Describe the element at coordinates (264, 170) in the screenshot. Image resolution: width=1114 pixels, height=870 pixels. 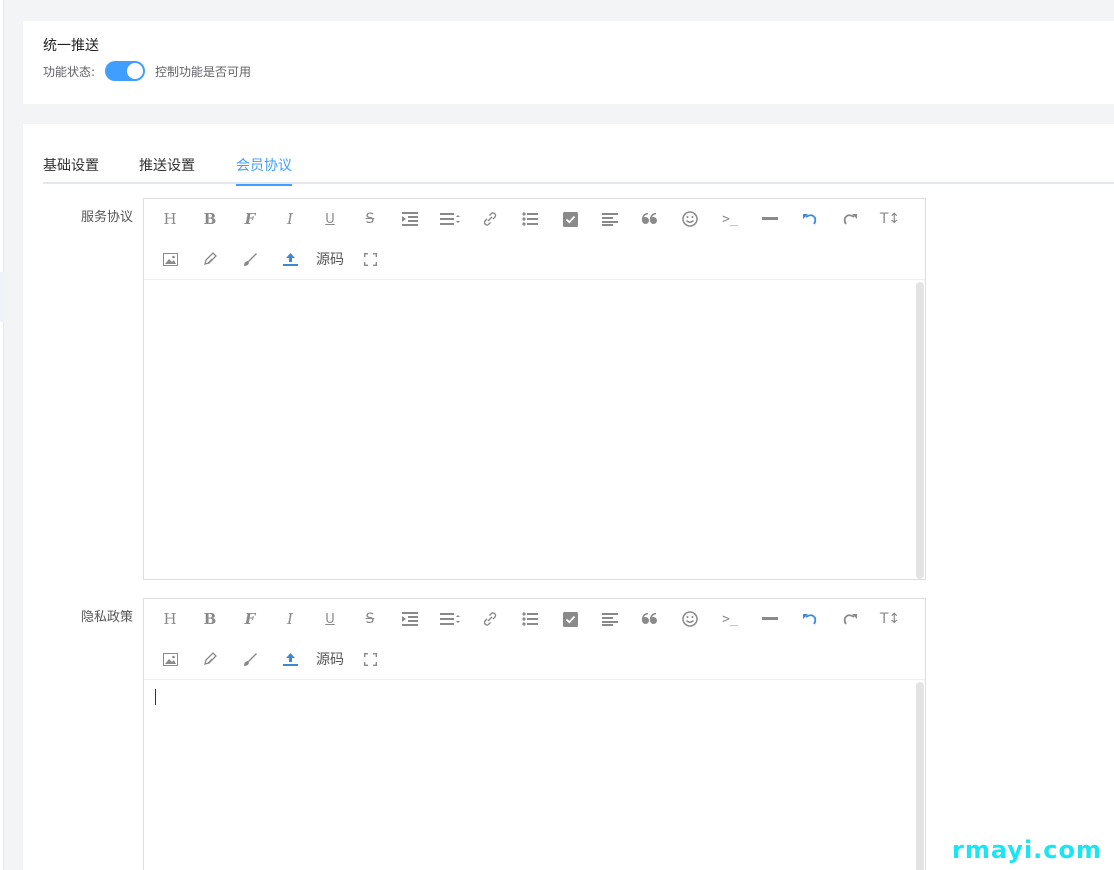
I see `tab-member-agreement: 会员协议` at that location.